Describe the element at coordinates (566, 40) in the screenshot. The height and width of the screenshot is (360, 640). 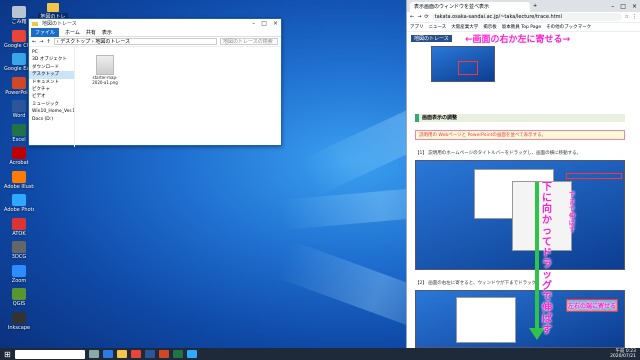
I see `arrow-right-icon: →` at that location.